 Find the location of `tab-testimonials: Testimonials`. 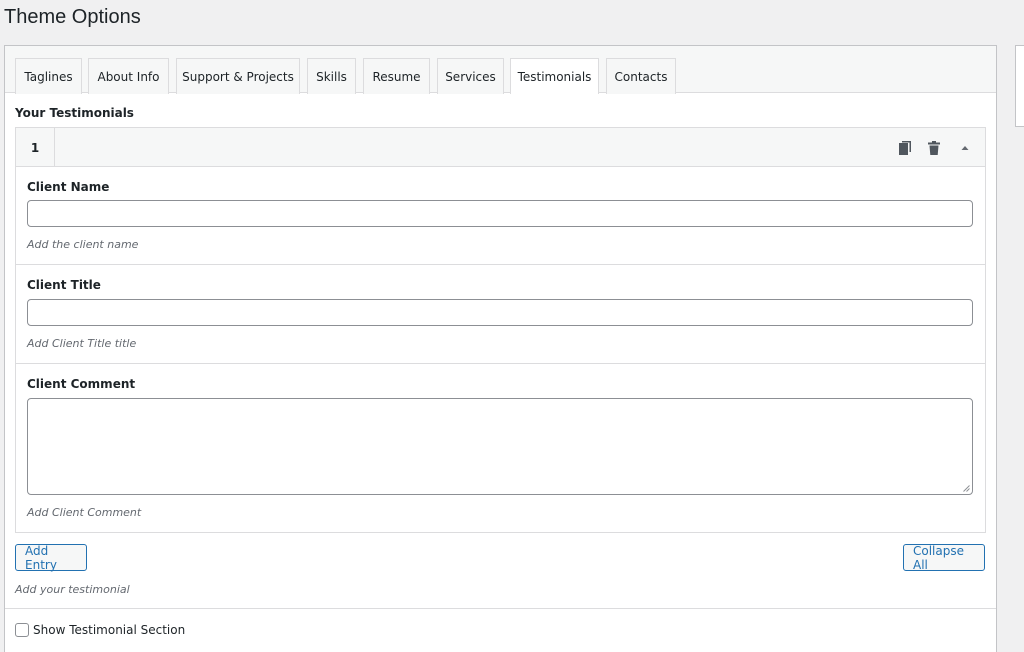

tab-testimonials: Testimonials is located at coordinates (554, 76).